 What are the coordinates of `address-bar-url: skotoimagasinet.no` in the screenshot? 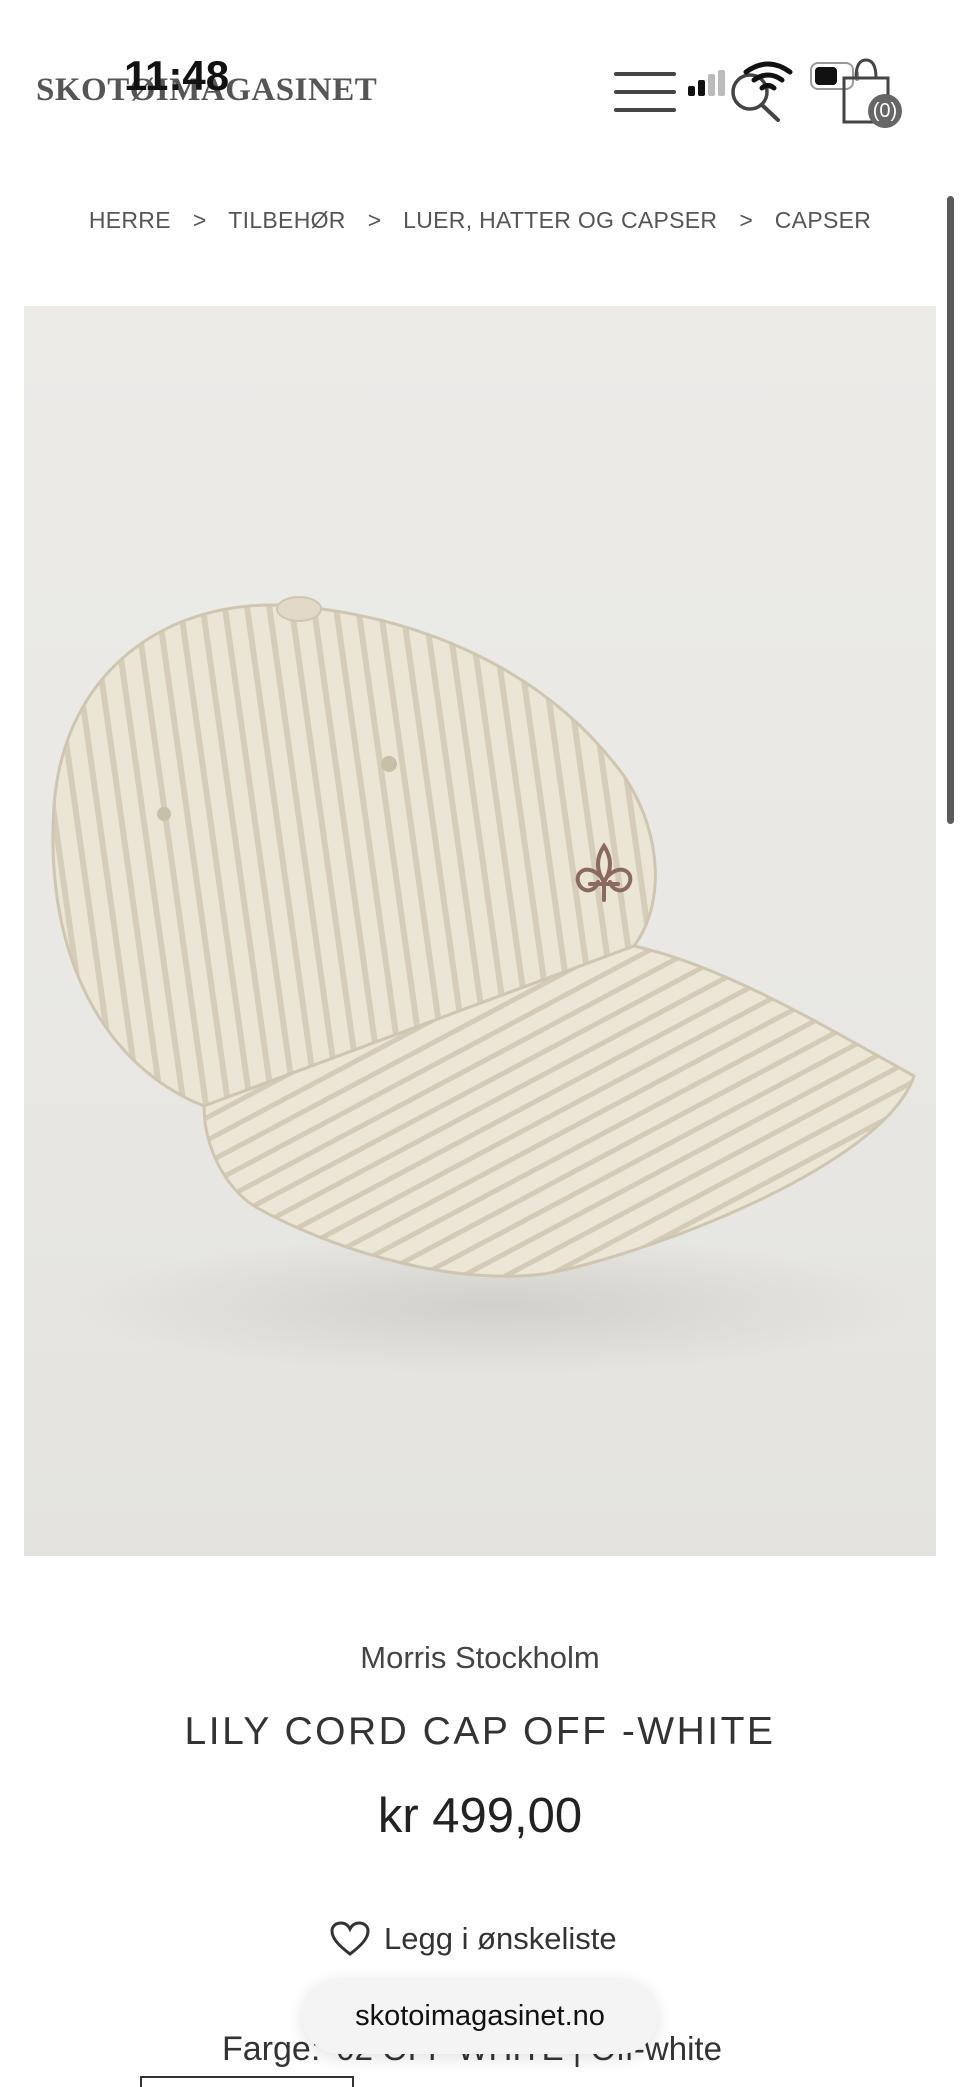 It's located at (480, 2015).